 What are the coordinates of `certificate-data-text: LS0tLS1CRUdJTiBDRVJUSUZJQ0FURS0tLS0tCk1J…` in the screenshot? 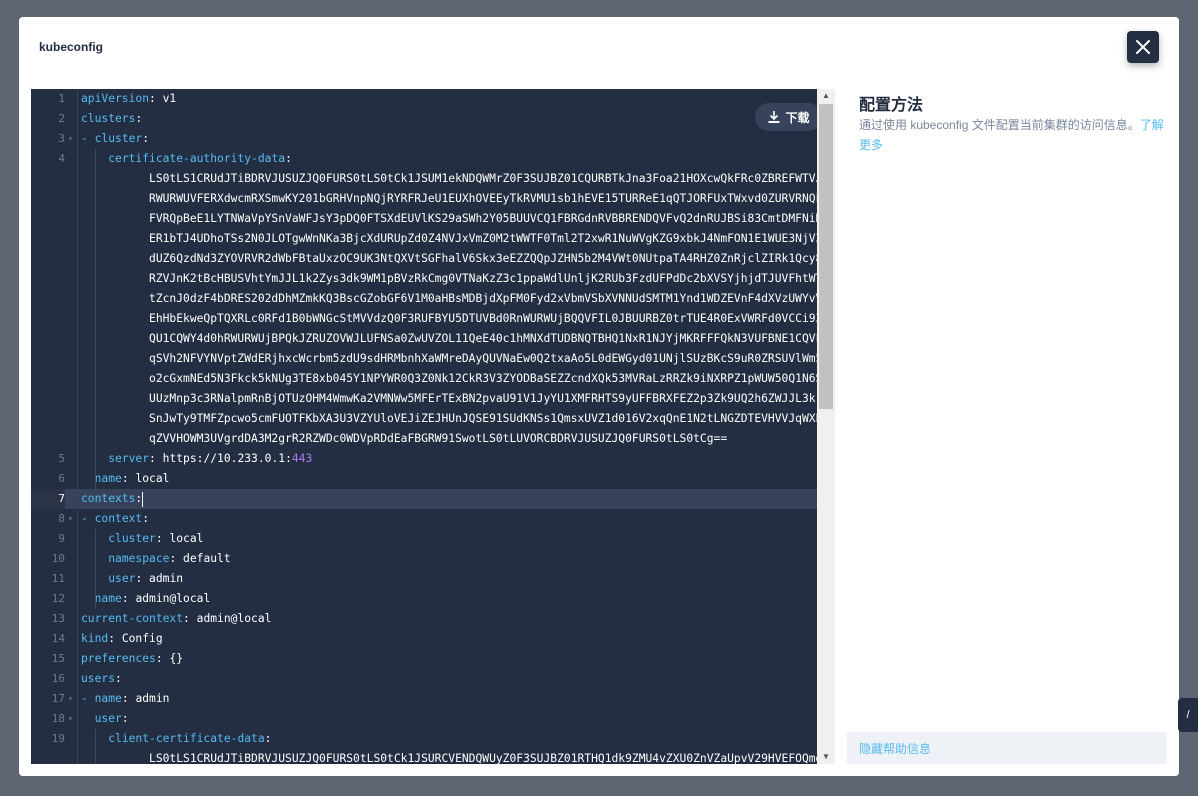 It's located at (458, 178).